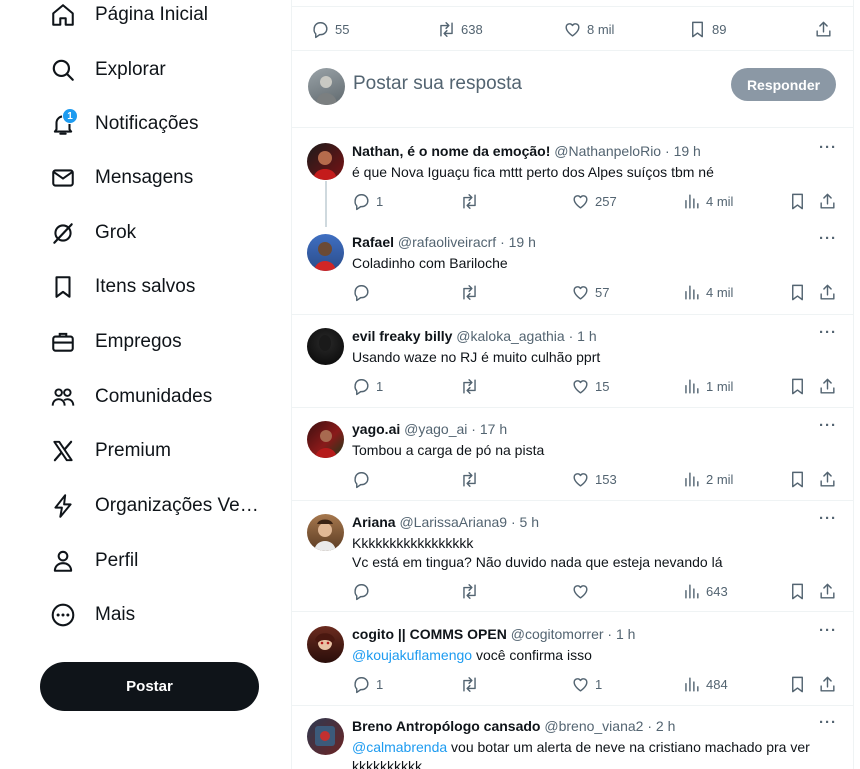  Describe the element at coordinates (374, 522) in the screenshot. I see `user-name: Ariana` at that location.